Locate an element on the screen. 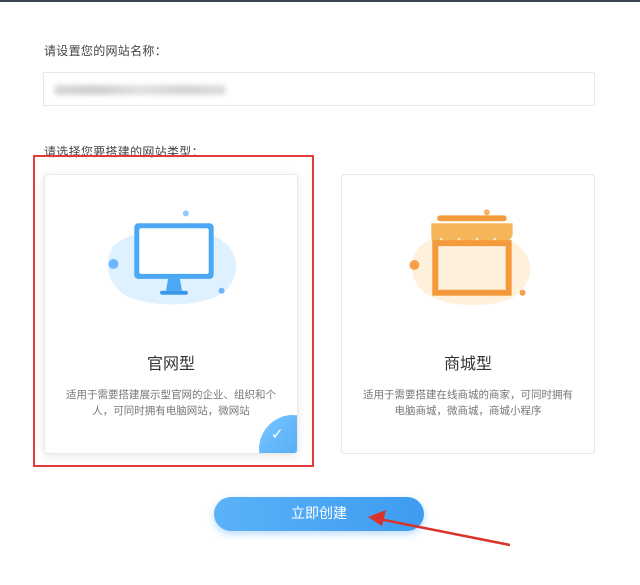 The width and height of the screenshot is (640, 585). site-name-label: 请设置您的网站名称： is located at coordinates (106, 51).